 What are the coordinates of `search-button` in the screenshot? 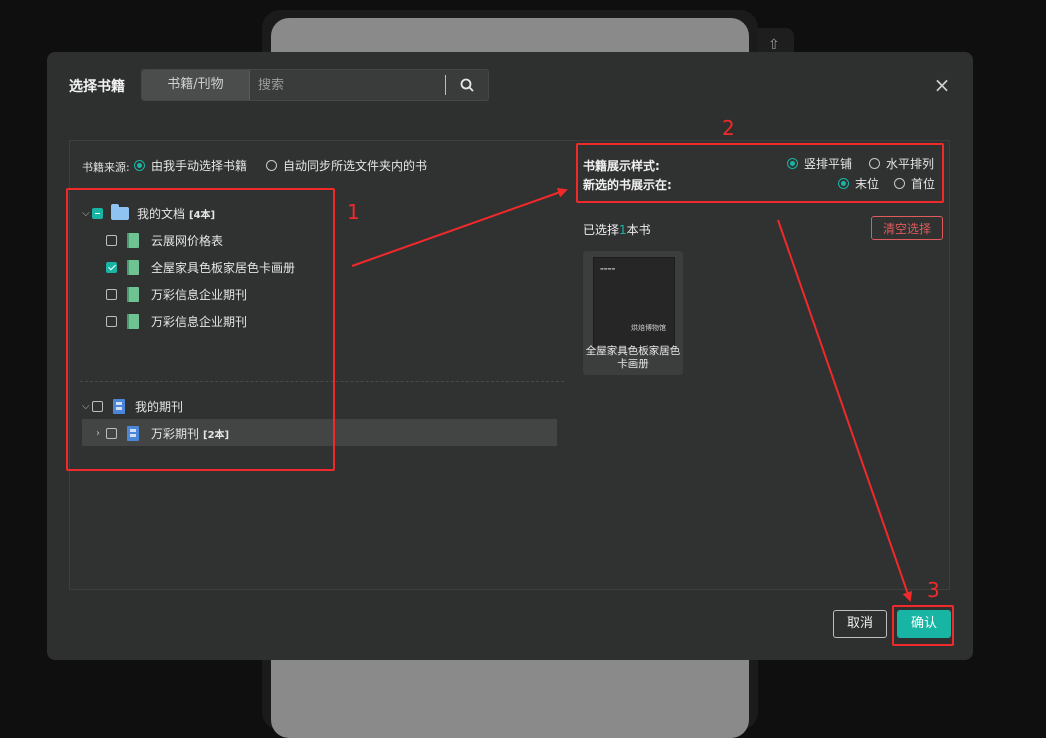 It's located at (467, 85).